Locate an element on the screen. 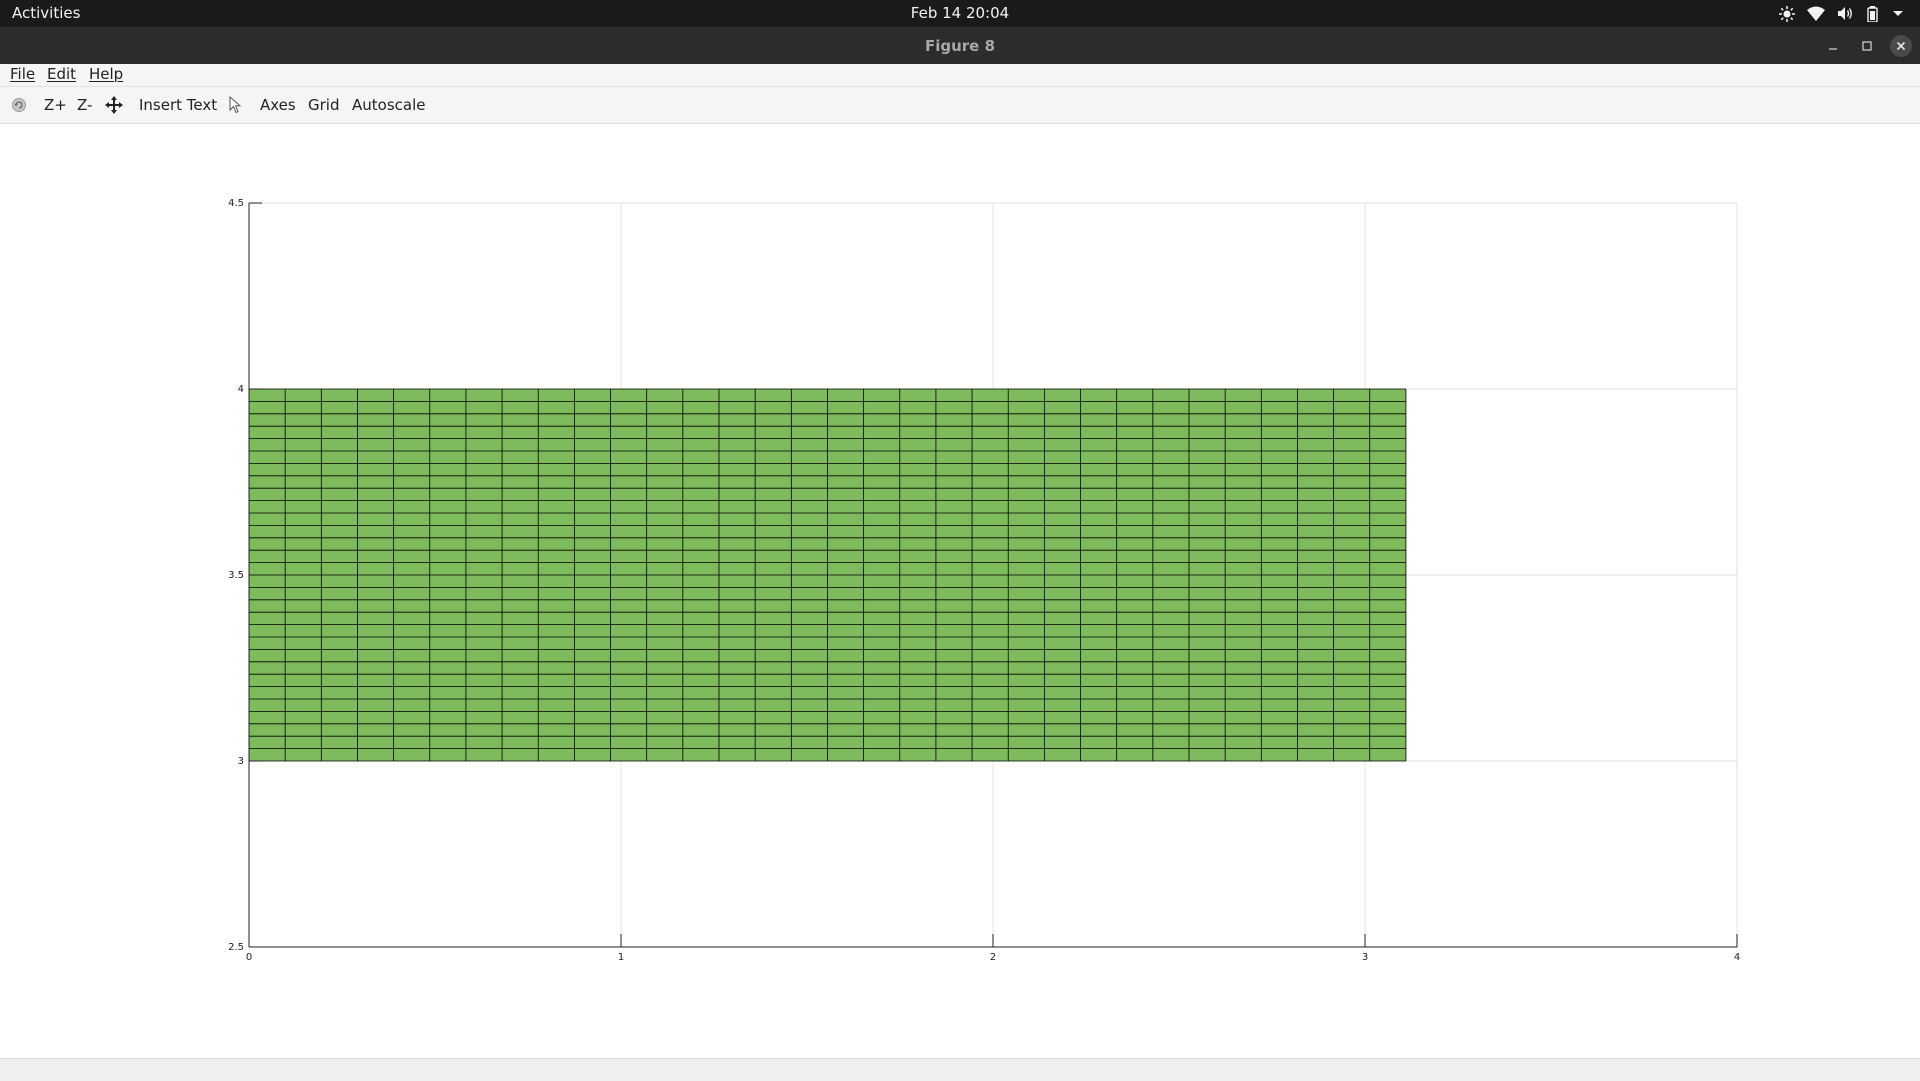  menu-file: File is located at coordinates (22, 74).